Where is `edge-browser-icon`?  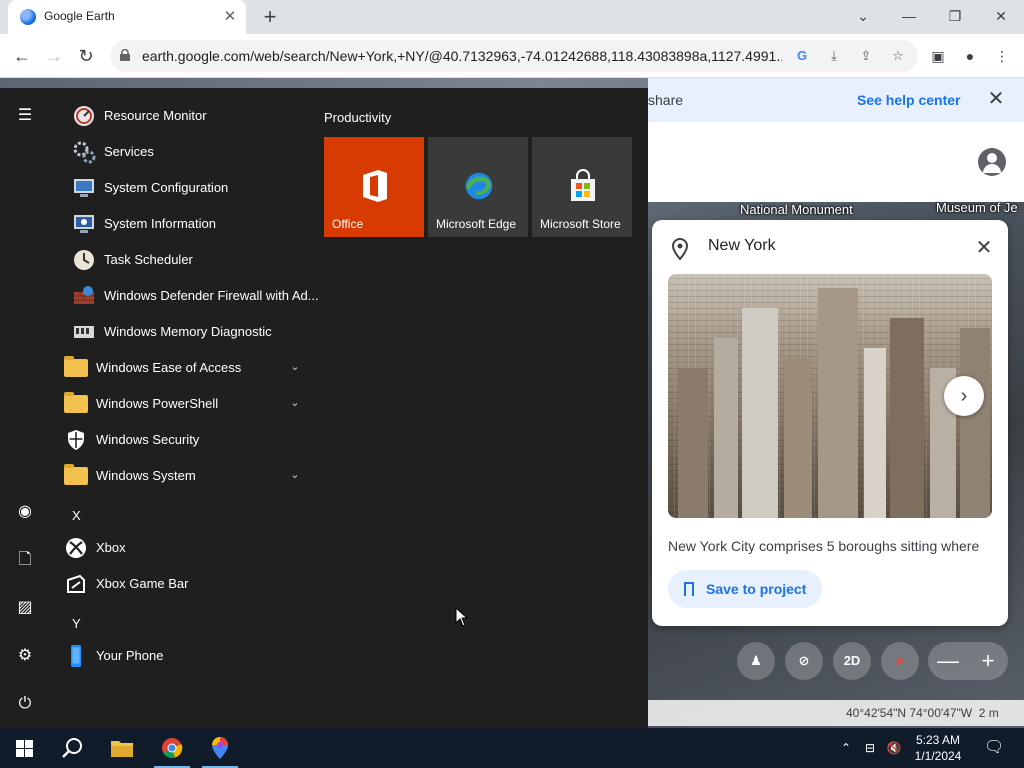 edge-browser-icon is located at coordinates (479, 186).